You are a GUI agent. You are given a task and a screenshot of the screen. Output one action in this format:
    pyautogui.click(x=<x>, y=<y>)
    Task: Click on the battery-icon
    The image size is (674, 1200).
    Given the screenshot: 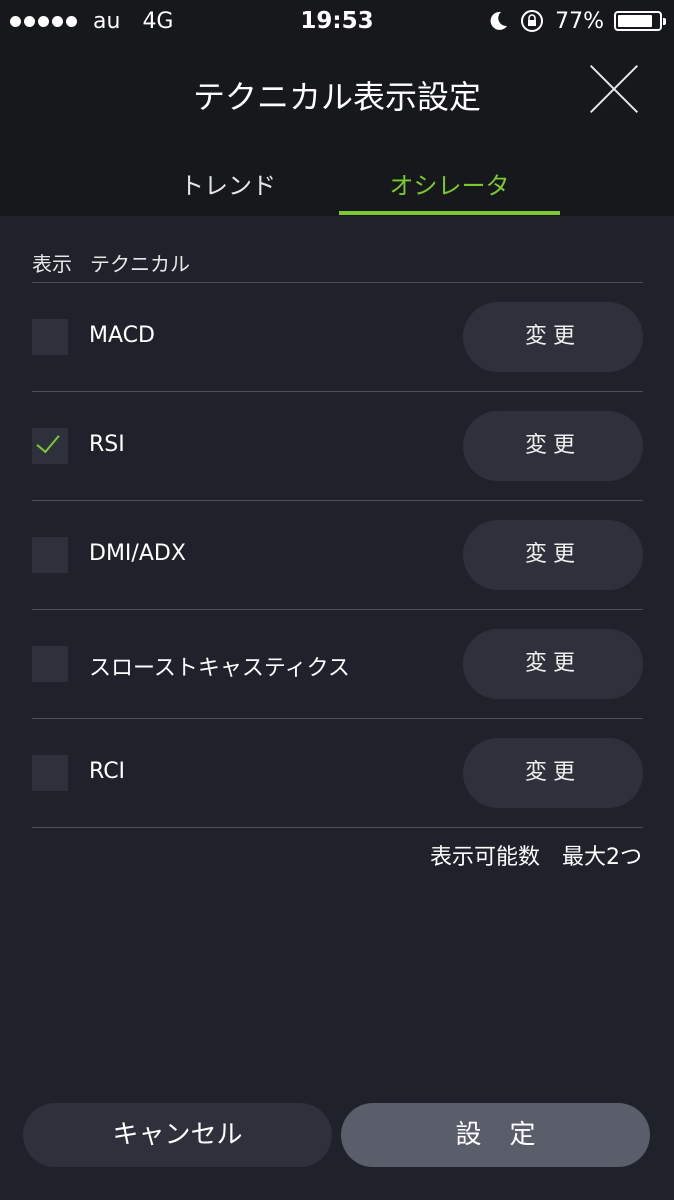 What is the action you would take?
    pyautogui.click(x=640, y=21)
    